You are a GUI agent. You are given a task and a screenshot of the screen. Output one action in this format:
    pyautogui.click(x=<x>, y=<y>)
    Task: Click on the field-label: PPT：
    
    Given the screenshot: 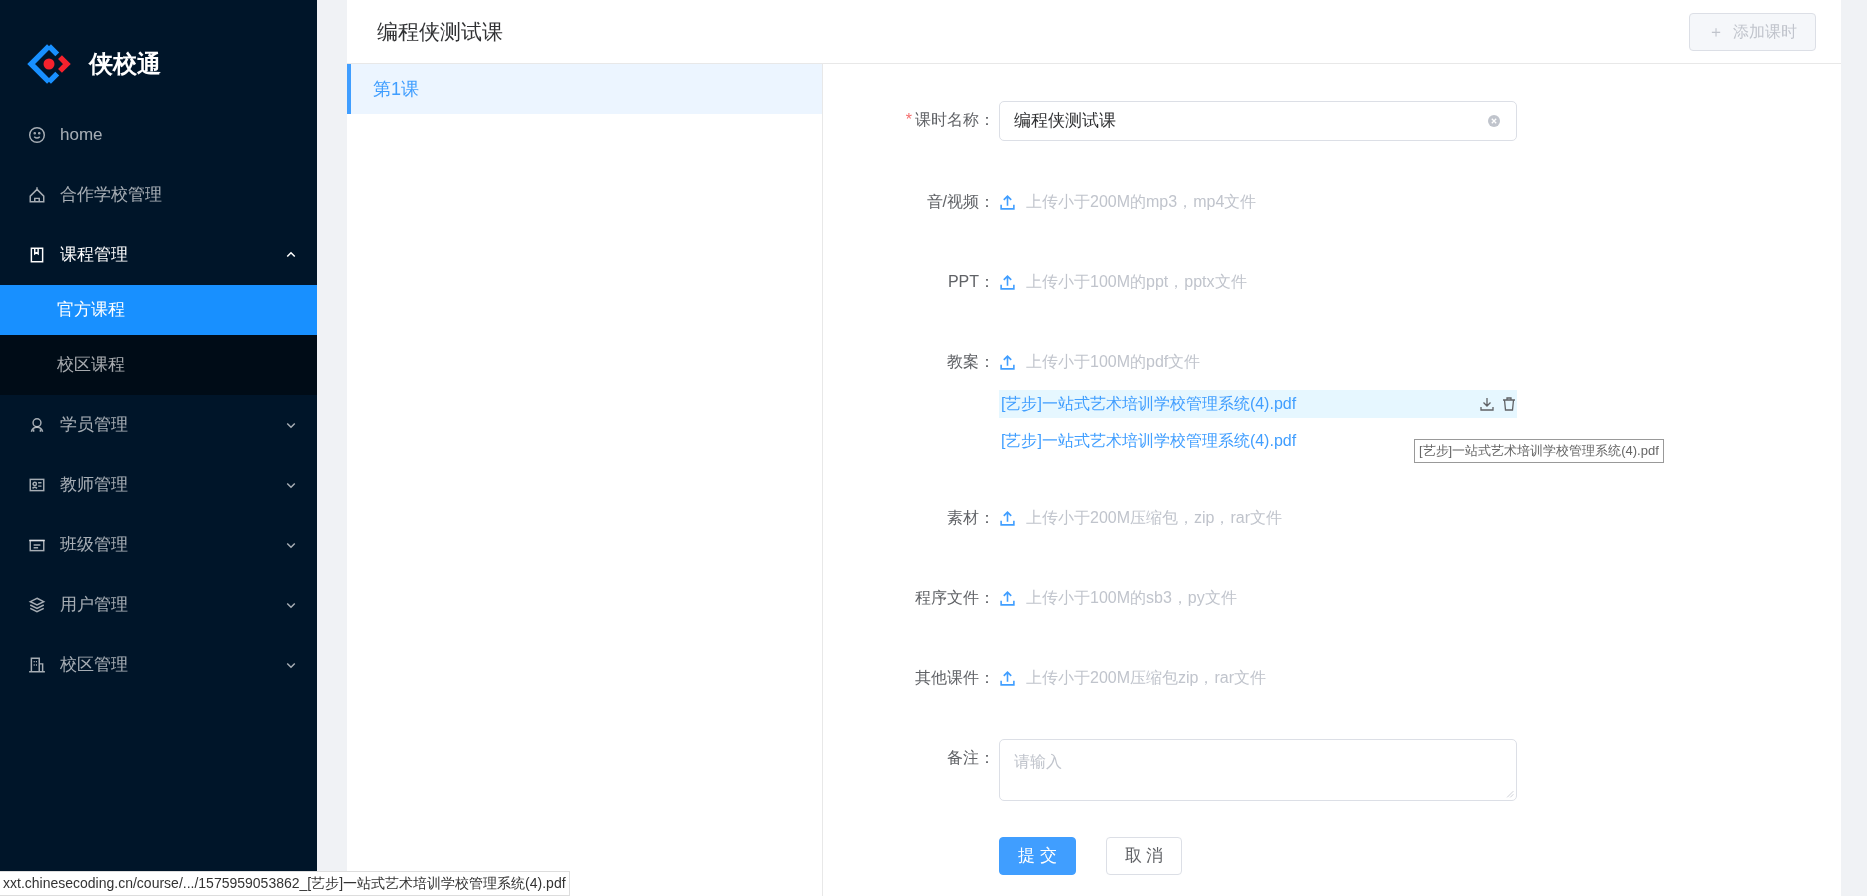 What is the action you would take?
    pyautogui.click(x=970, y=282)
    